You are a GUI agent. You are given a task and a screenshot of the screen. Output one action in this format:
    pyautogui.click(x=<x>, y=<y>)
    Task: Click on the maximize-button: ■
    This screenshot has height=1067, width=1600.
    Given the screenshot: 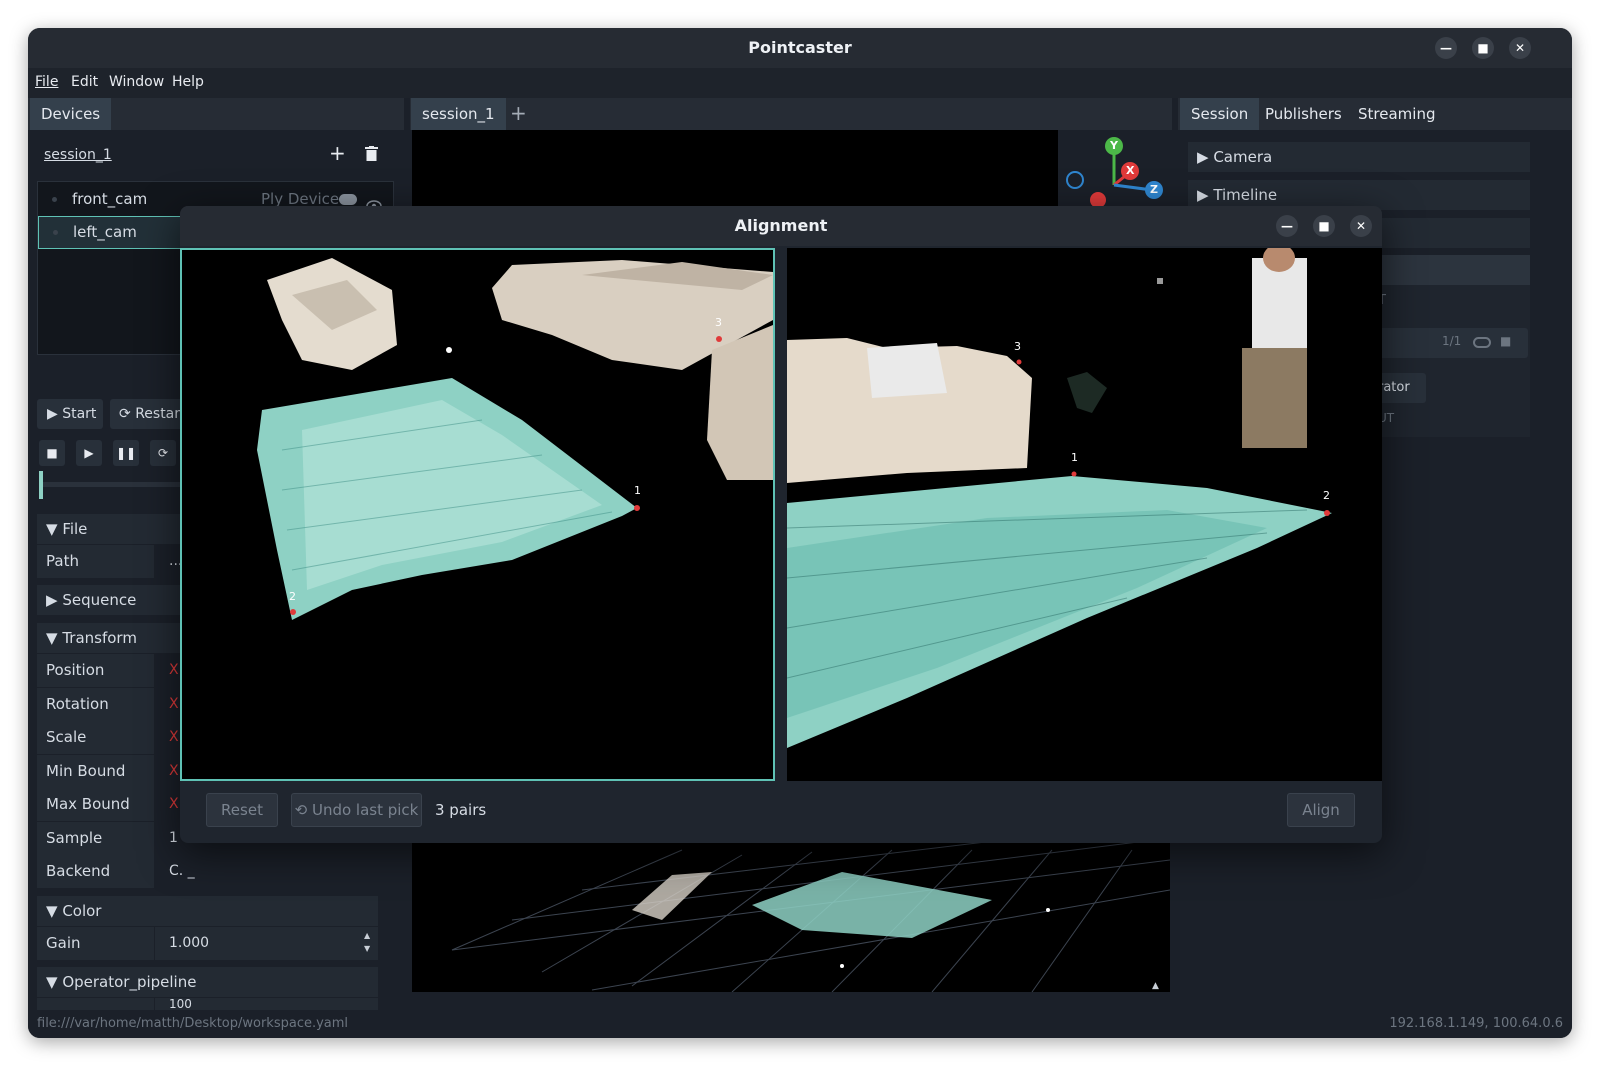 What is the action you would take?
    pyautogui.click(x=1483, y=48)
    